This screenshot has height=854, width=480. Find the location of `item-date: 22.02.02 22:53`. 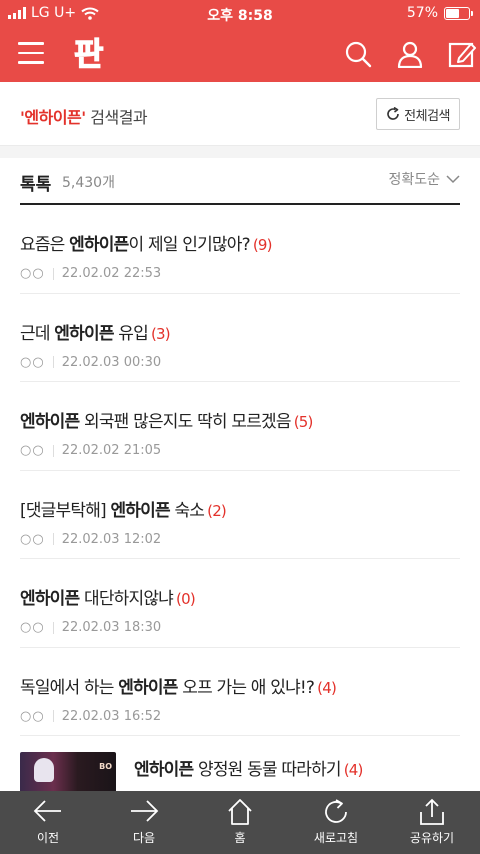

item-date: 22.02.02 22:53 is located at coordinates (111, 273).